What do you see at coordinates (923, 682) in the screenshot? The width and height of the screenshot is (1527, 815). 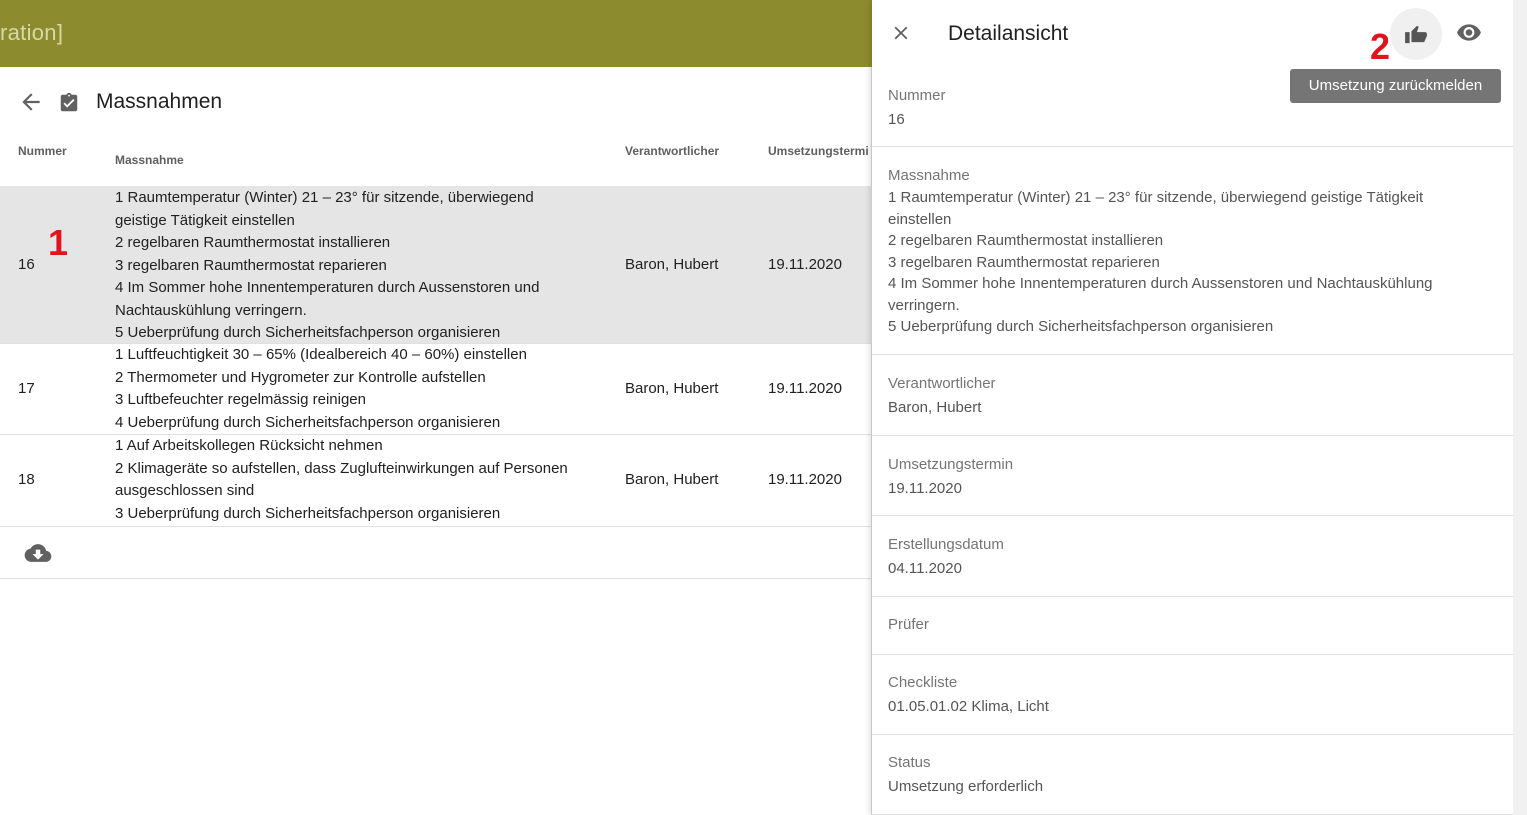 I see `field-label: Checkliste` at bounding box center [923, 682].